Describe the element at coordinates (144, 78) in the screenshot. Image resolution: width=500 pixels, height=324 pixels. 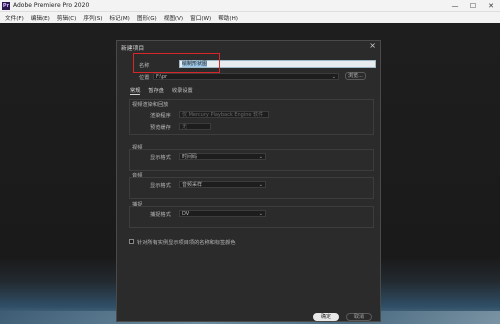
I see `location-label: 位置` at that location.